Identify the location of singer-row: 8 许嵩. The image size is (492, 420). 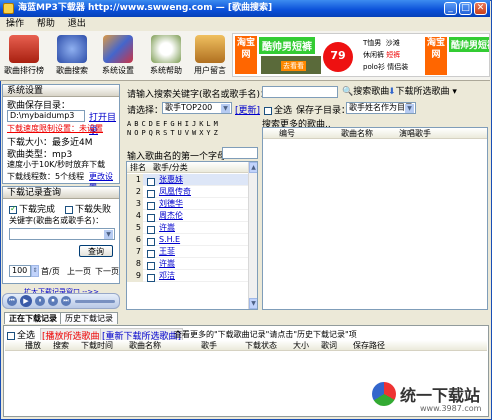
(187, 264).